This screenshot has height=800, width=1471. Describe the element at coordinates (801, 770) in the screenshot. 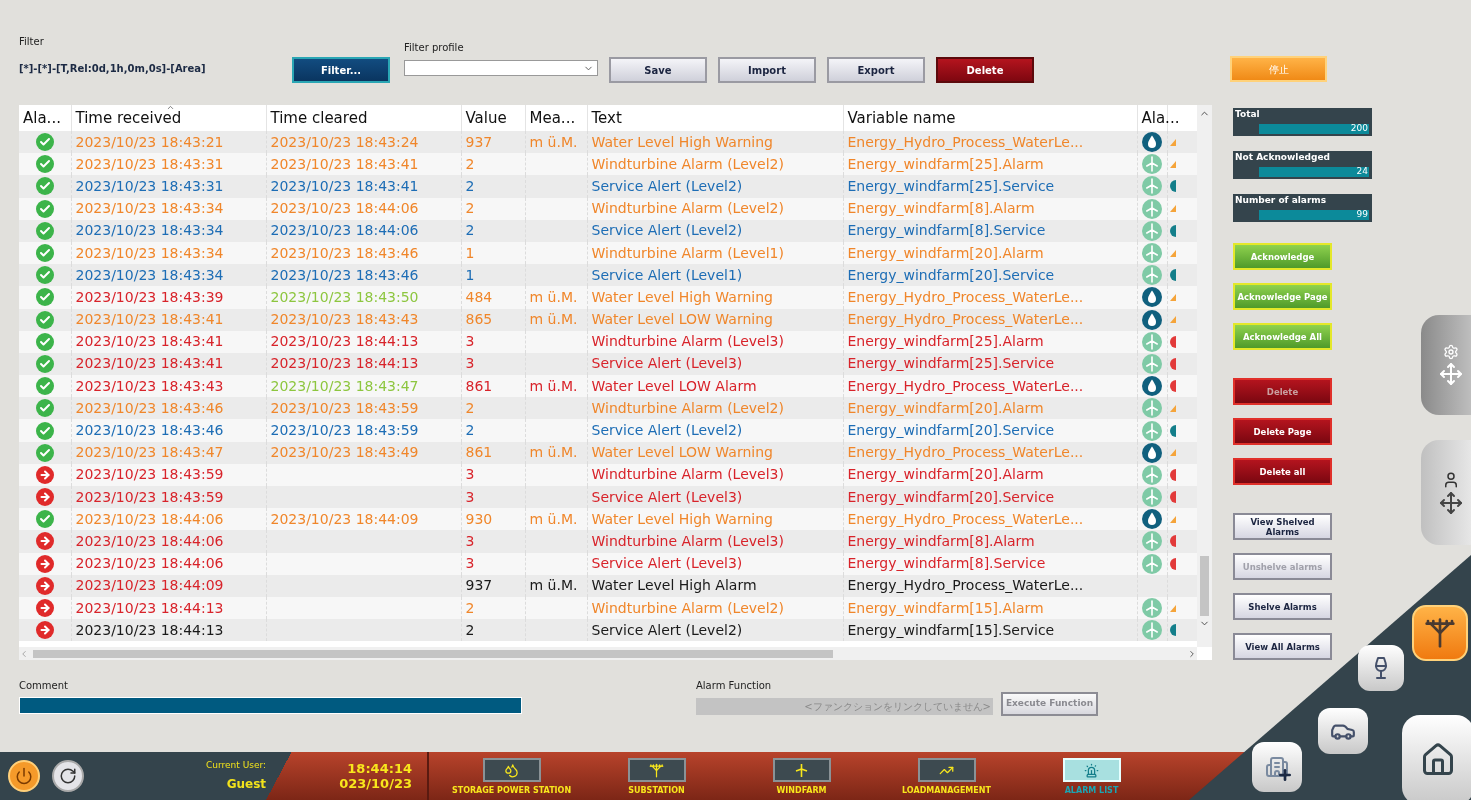

I see `wind-turbine-icon` at that location.